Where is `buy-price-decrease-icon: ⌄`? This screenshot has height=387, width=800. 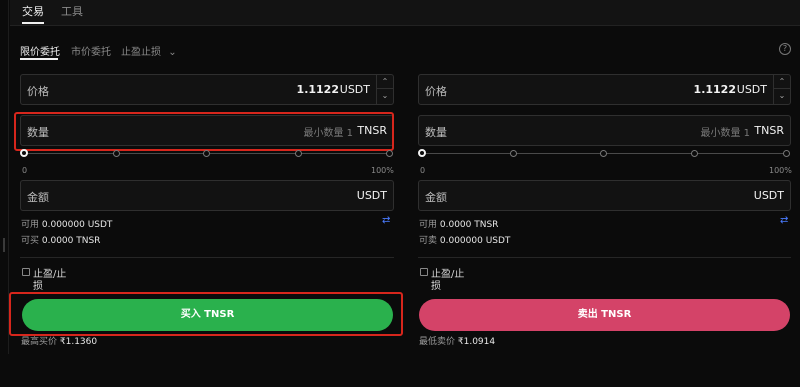 buy-price-decrease-icon: ⌄ is located at coordinates (385, 96).